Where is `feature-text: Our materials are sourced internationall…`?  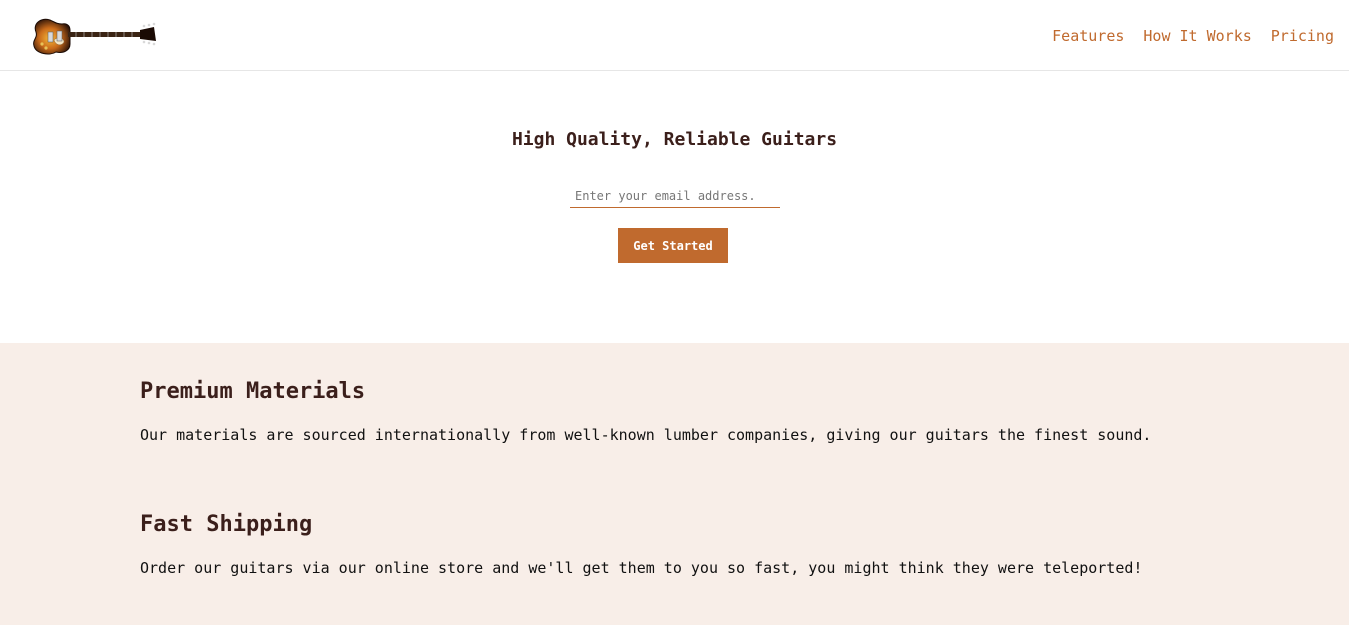
feature-text: Our materials are sourced internationall… is located at coordinates (646, 435).